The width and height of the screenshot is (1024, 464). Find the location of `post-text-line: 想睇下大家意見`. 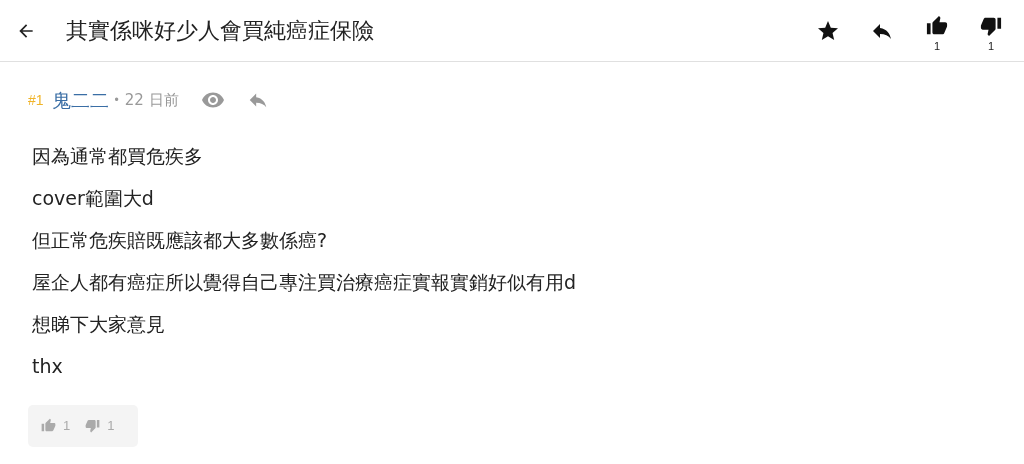

post-text-line: 想睇下大家意見 is located at coordinates (98, 324).